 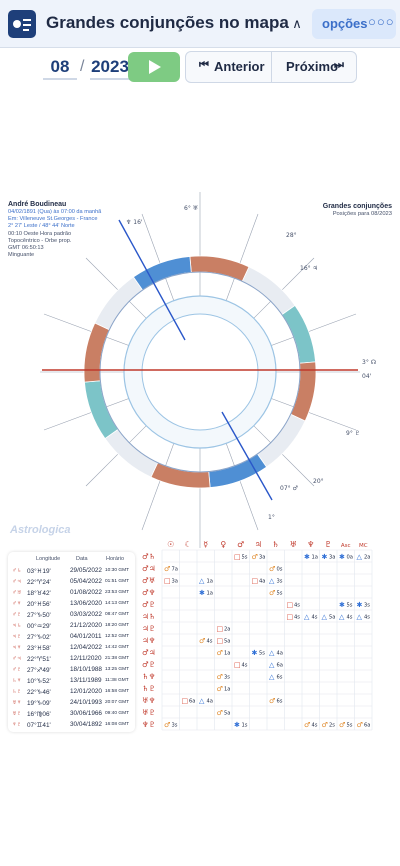 What do you see at coordinates (148, 616) in the screenshot?
I see `row-header: ♃♄` at bounding box center [148, 616].